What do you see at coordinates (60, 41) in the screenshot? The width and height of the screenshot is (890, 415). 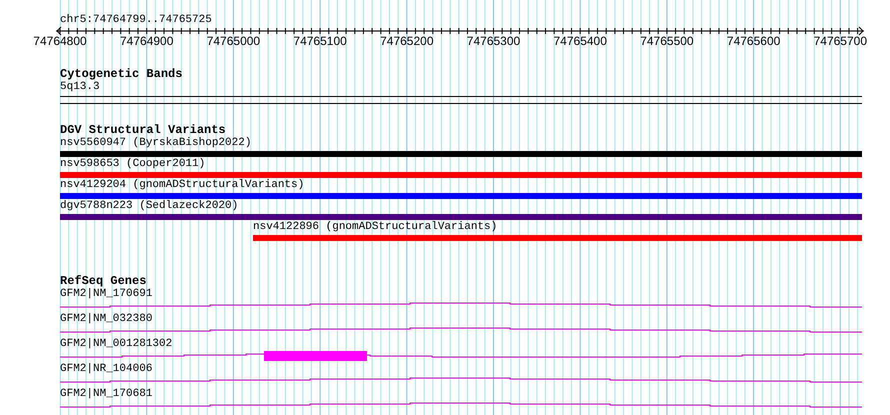 I see `axis-label: 74764800` at bounding box center [60, 41].